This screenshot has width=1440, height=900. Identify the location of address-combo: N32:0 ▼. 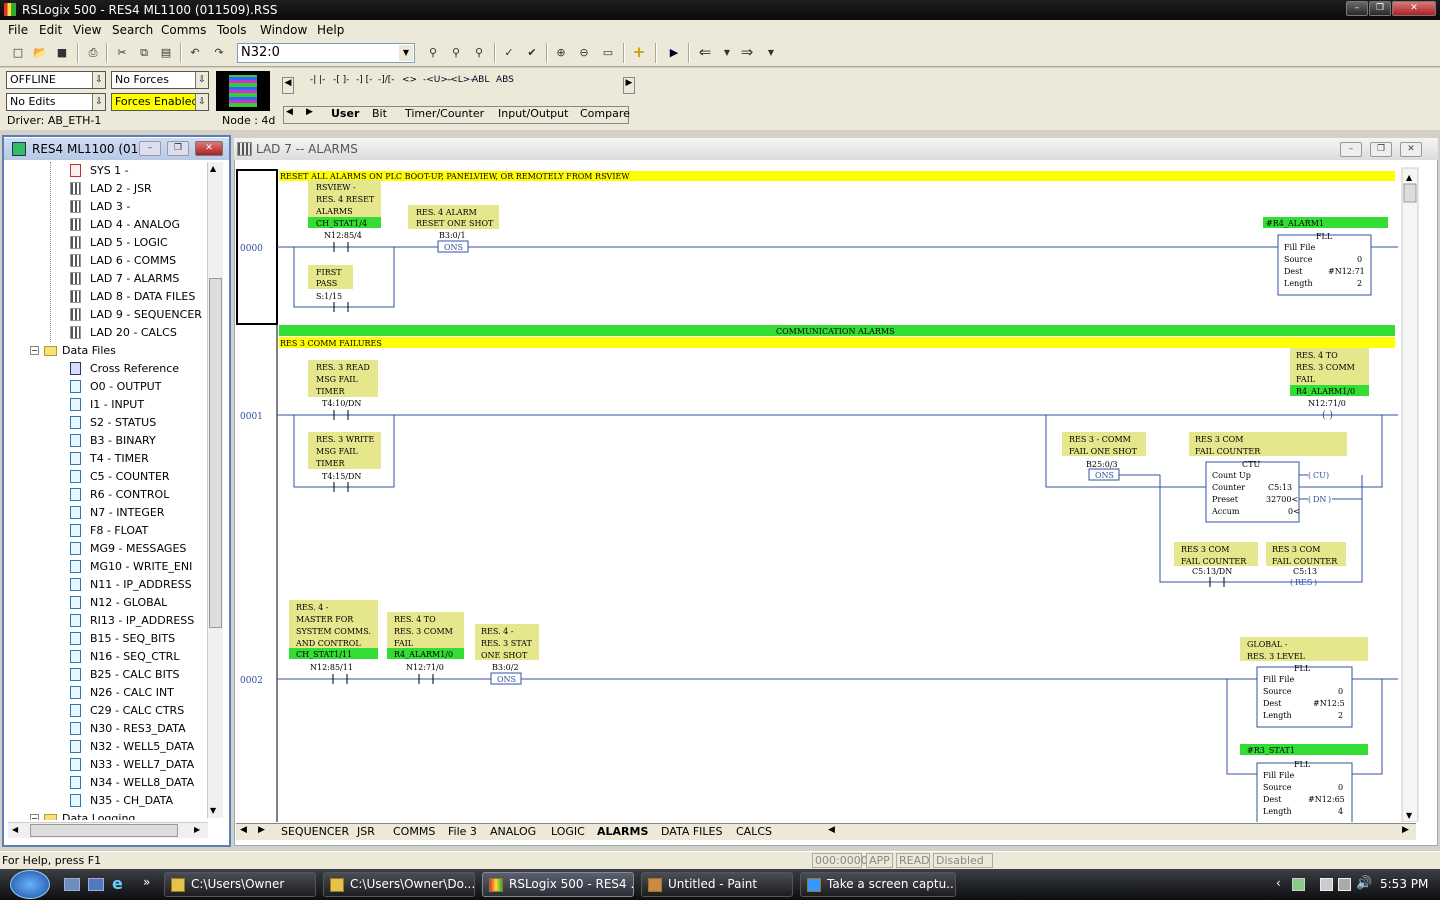
(326, 53).